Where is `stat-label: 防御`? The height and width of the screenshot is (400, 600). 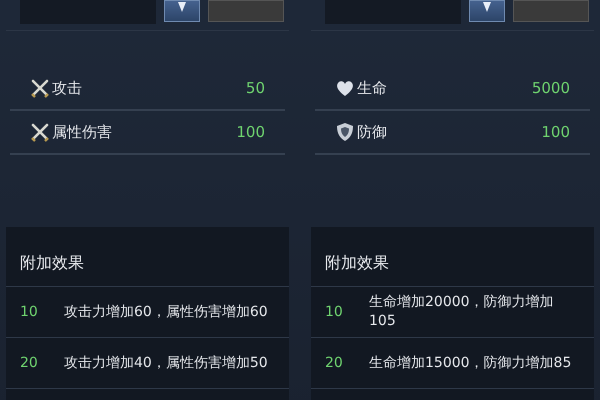
stat-label: 防御 is located at coordinates (372, 132).